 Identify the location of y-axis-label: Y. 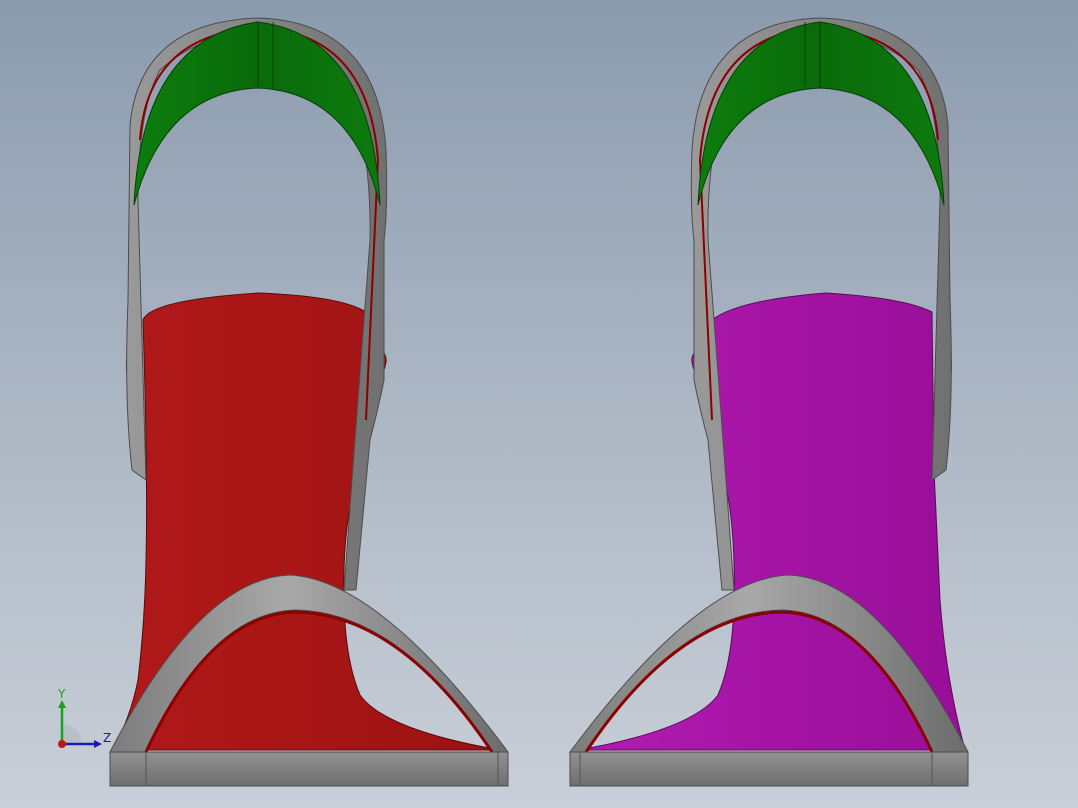
(61, 694).